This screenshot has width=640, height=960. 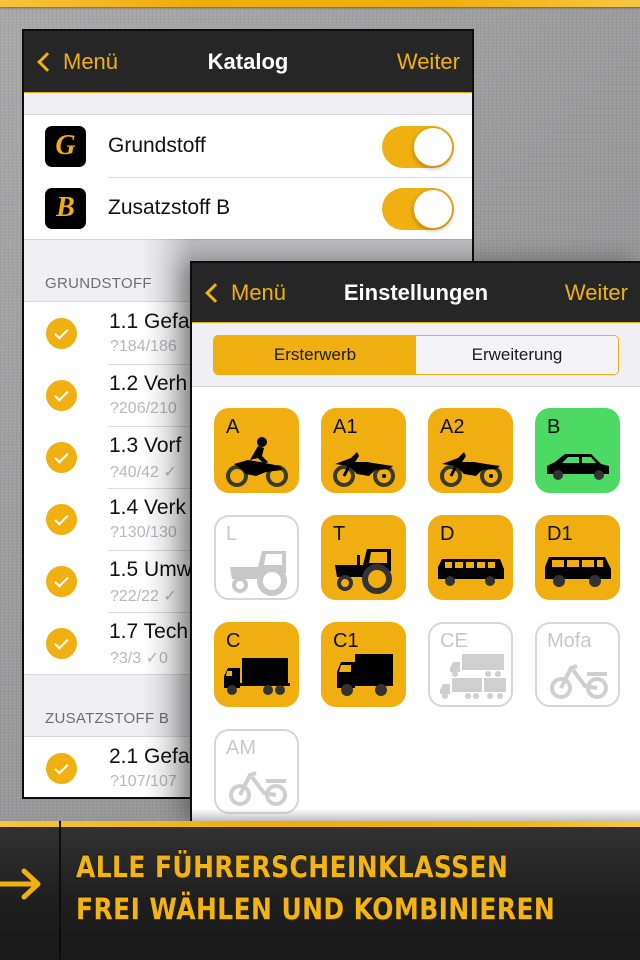 I want to click on class-tile-ce: CE, so click(x=470, y=664).